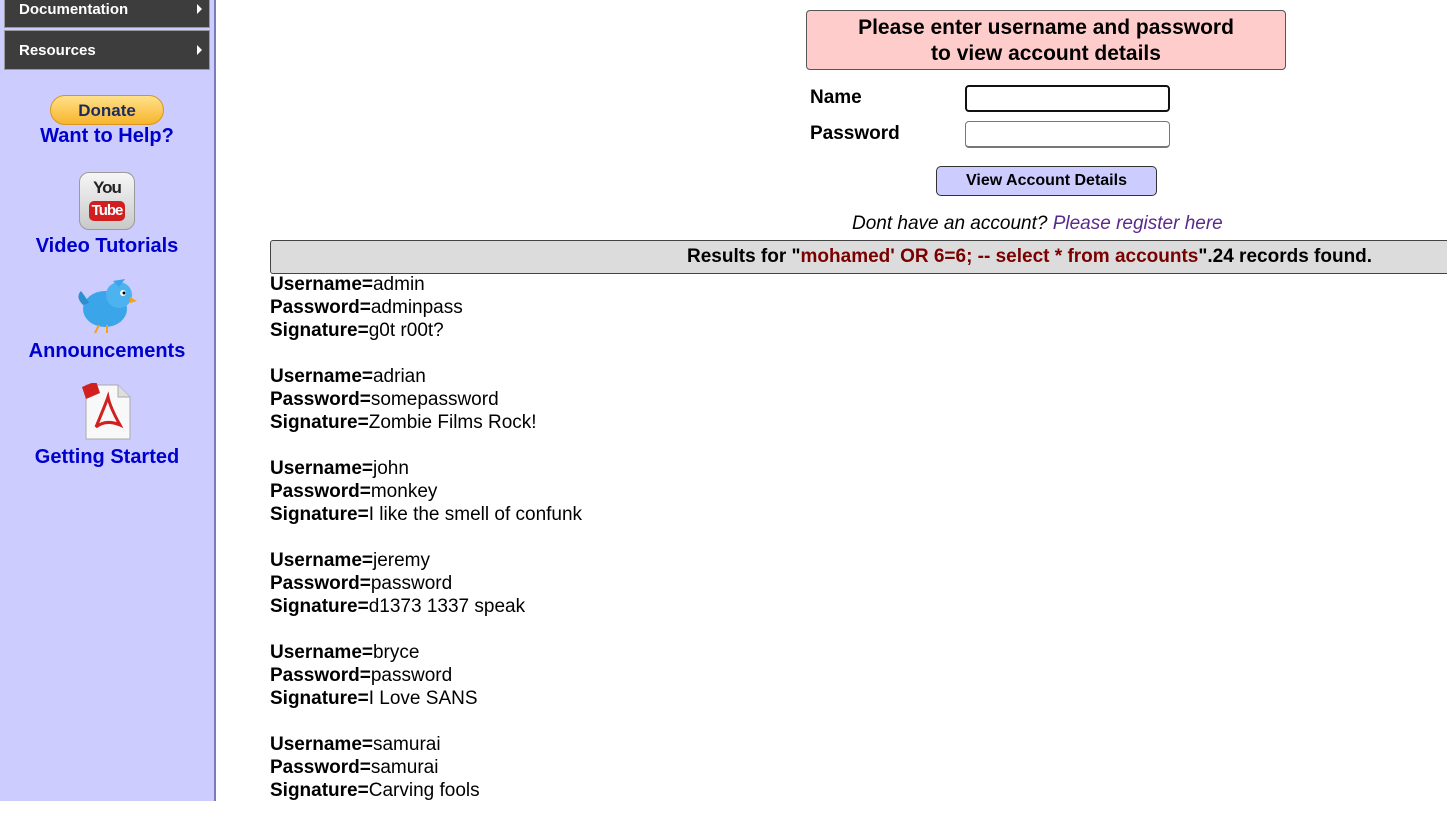 This screenshot has height=825, width=1447. What do you see at coordinates (107, 211) in the screenshot?
I see `youtube-tube-text: Tube` at bounding box center [107, 211].